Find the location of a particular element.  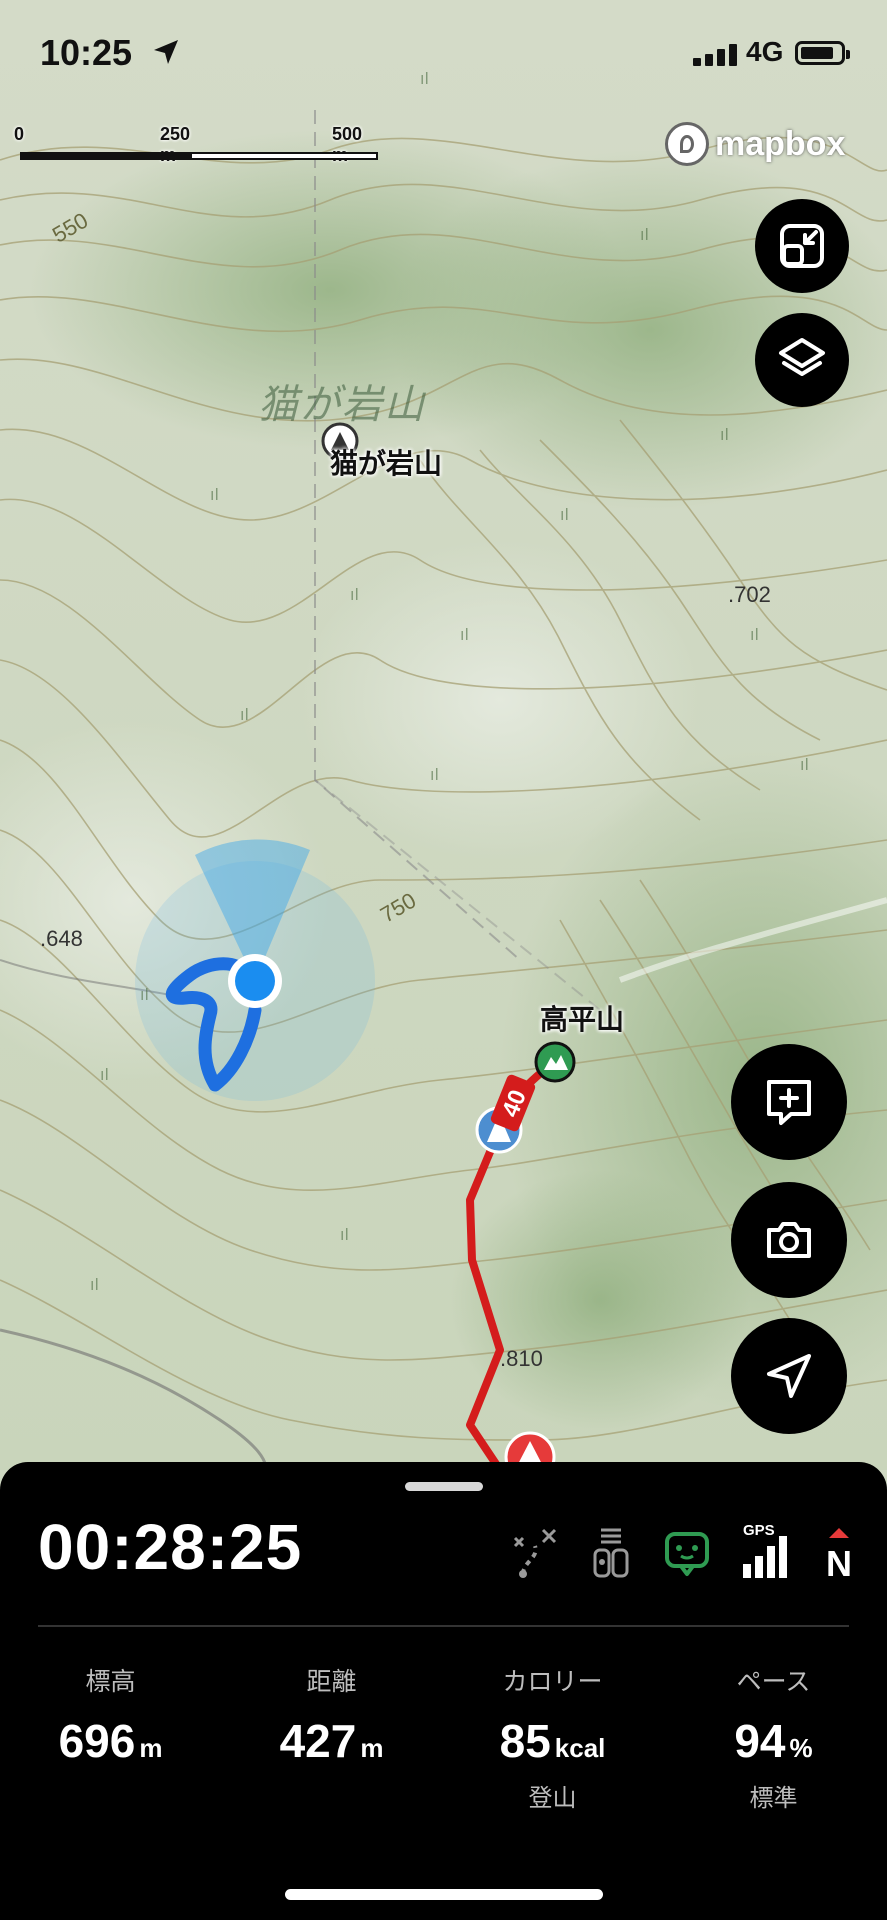

navigate-button is located at coordinates (789, 1376).